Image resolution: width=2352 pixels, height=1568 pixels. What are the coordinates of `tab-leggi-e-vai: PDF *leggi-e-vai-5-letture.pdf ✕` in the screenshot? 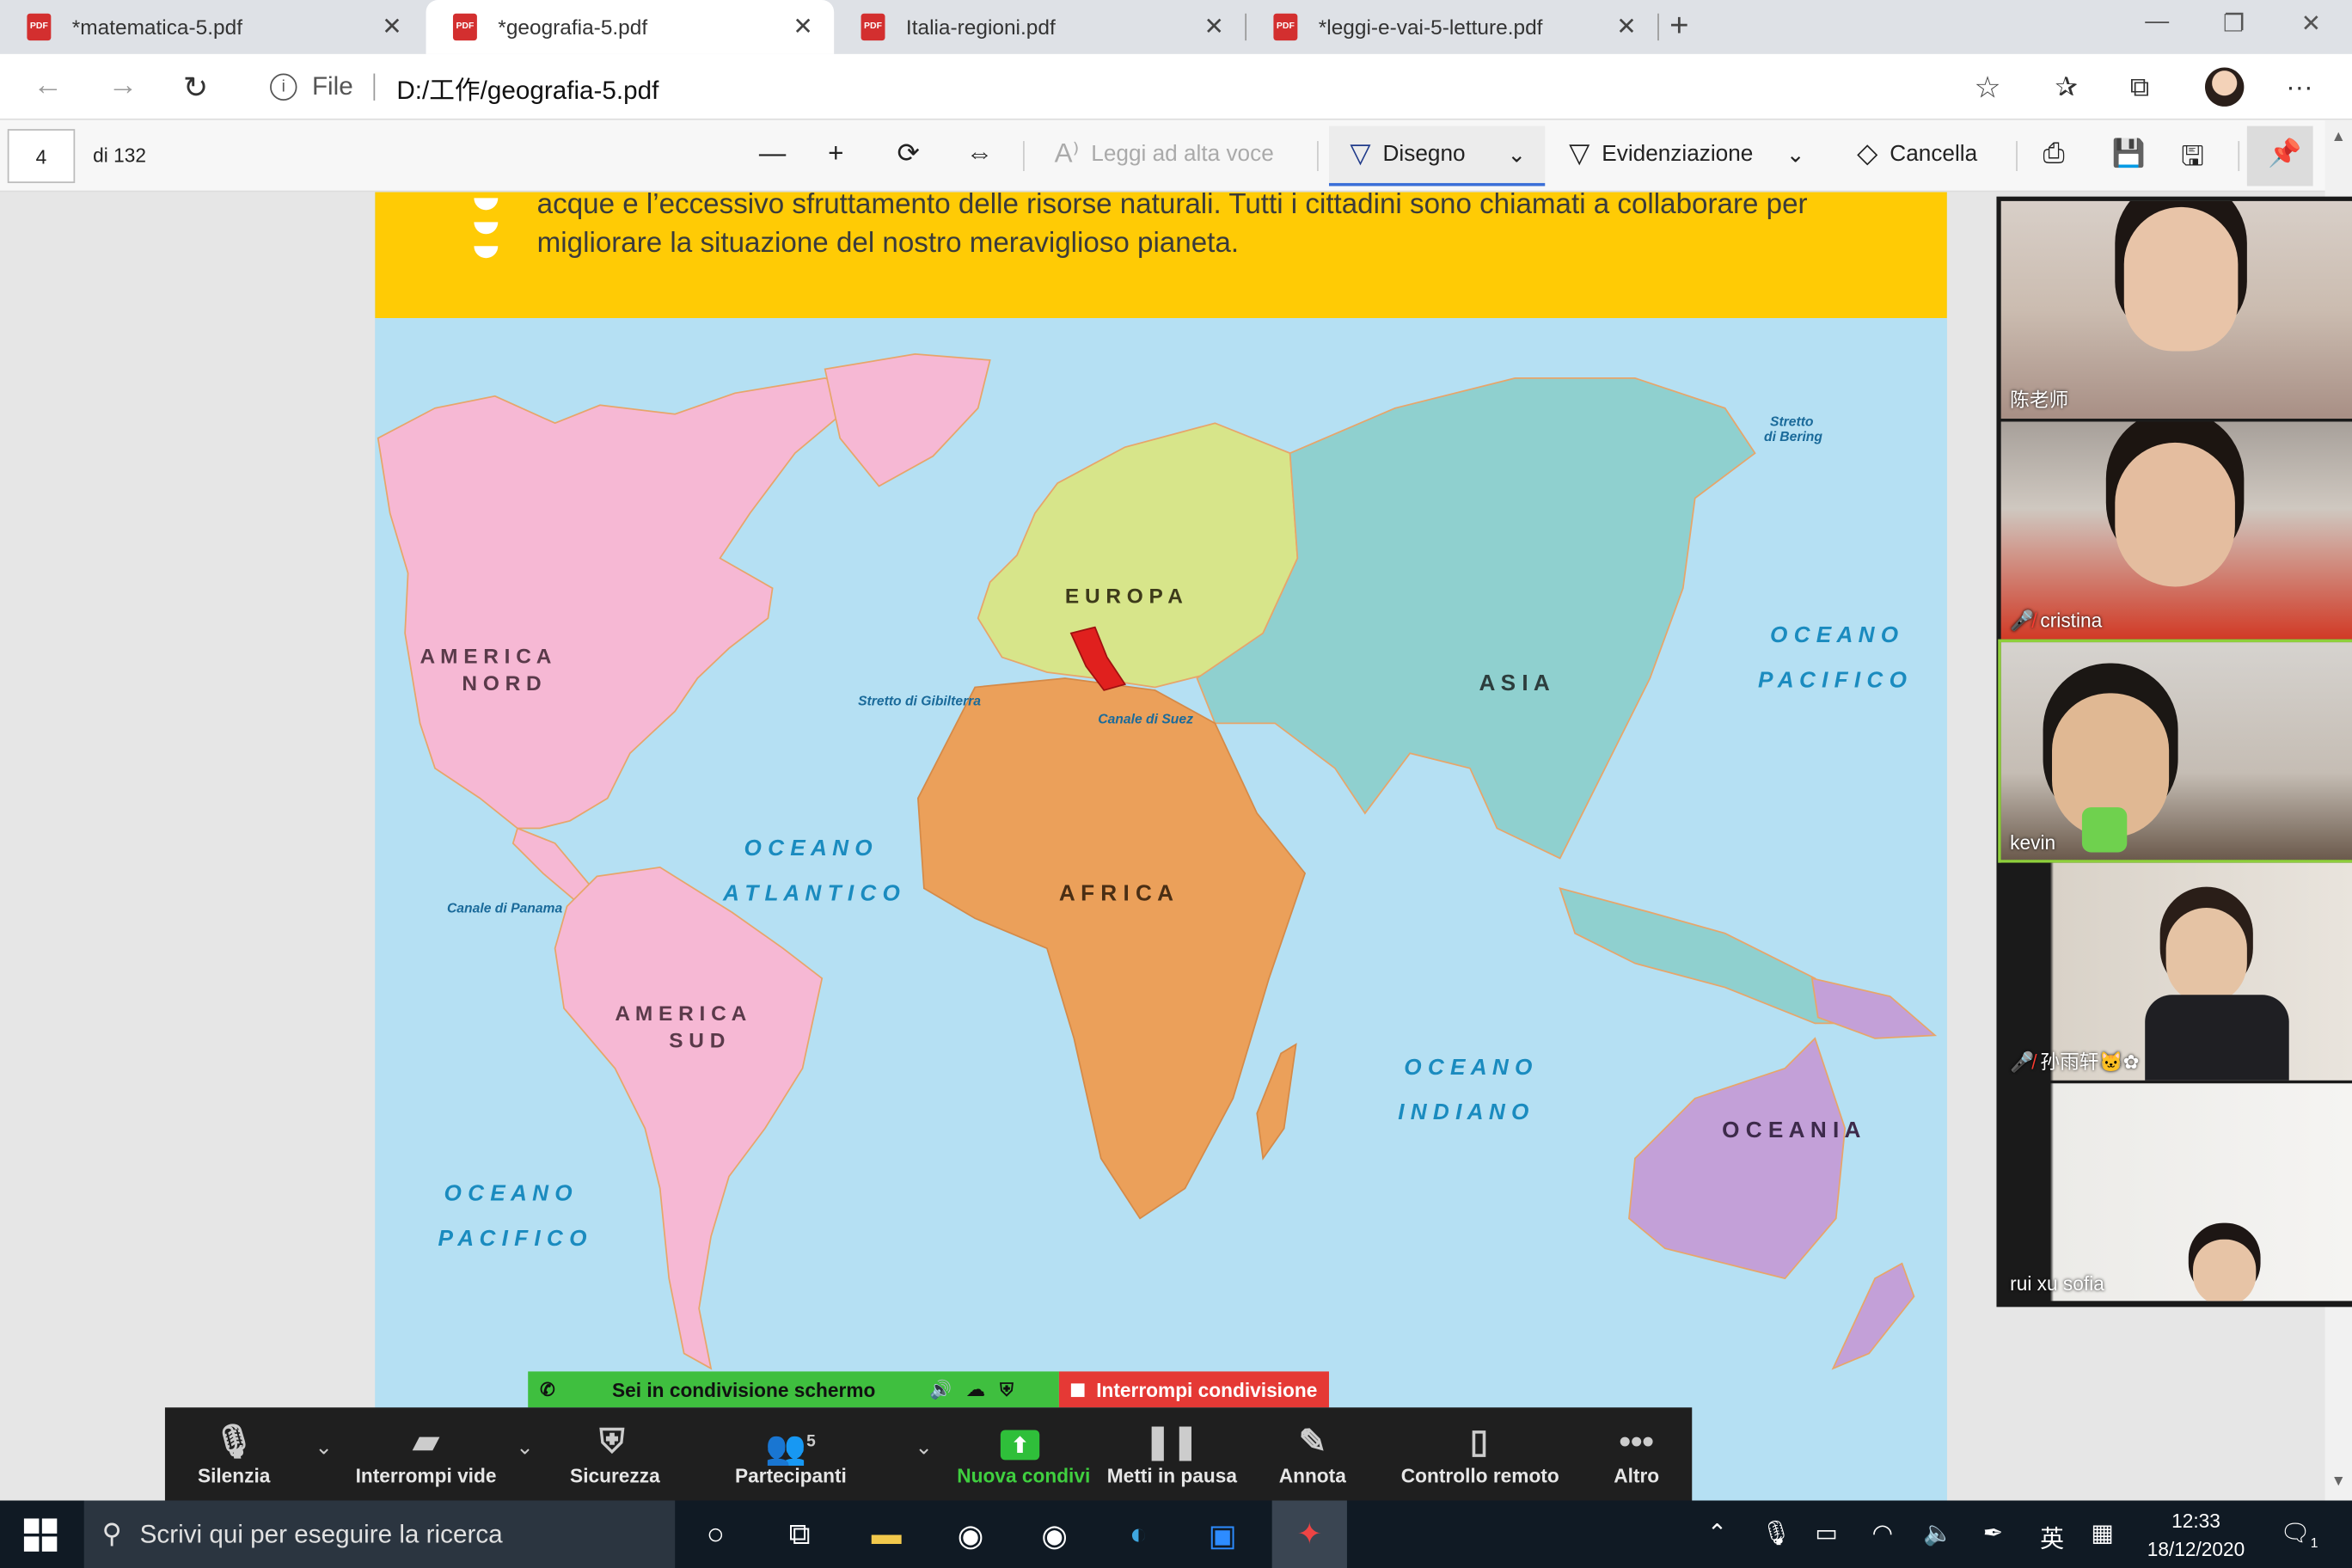 It's located at (1451, 27).